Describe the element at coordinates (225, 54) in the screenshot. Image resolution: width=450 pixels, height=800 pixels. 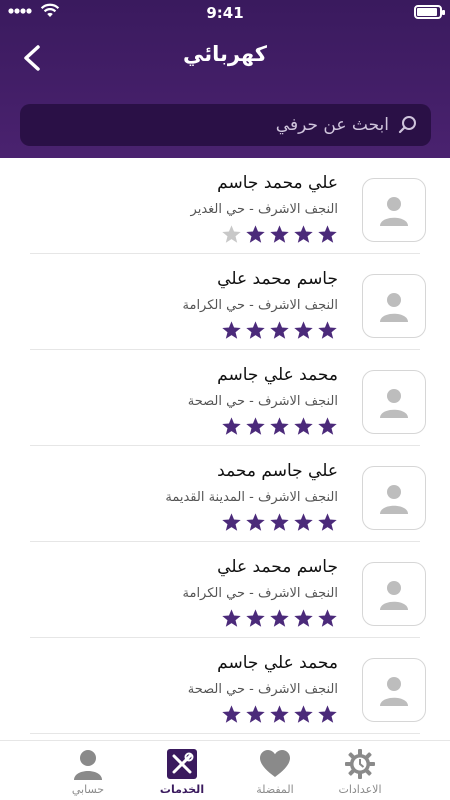
I see `page-title: كهربائي` at that location.